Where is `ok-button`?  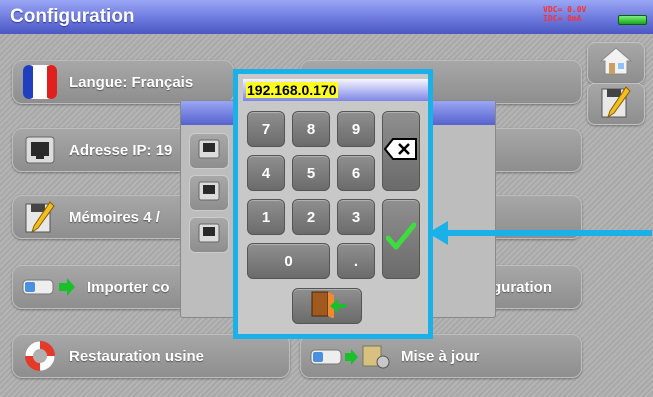
ok-button is located at coordinates (401, 239).